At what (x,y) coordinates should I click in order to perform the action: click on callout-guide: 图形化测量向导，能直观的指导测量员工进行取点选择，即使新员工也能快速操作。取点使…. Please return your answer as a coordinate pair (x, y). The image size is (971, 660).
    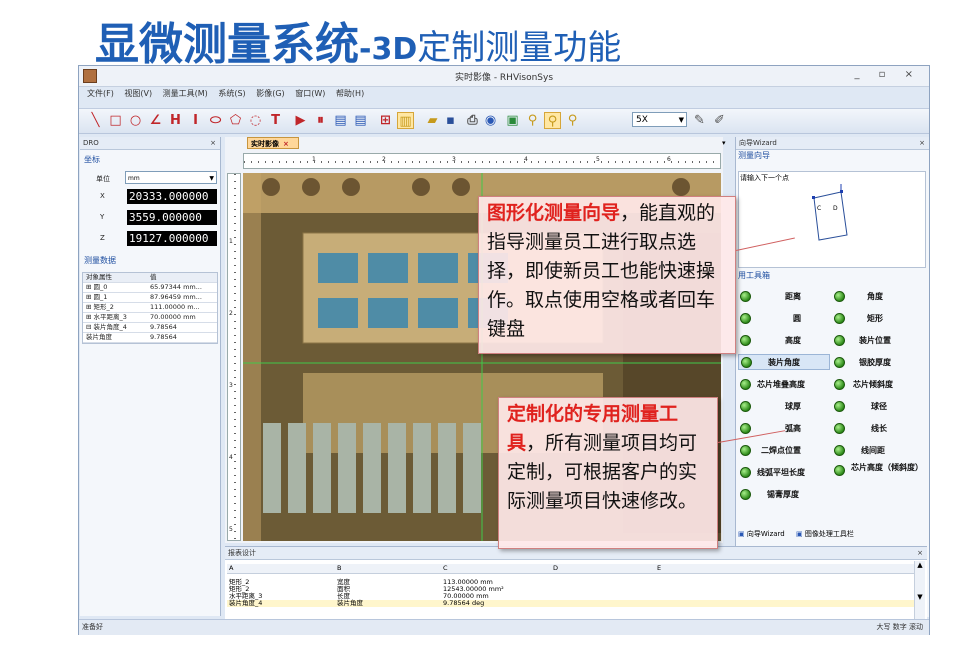
    Looking at the image, I should click on (607, 275).